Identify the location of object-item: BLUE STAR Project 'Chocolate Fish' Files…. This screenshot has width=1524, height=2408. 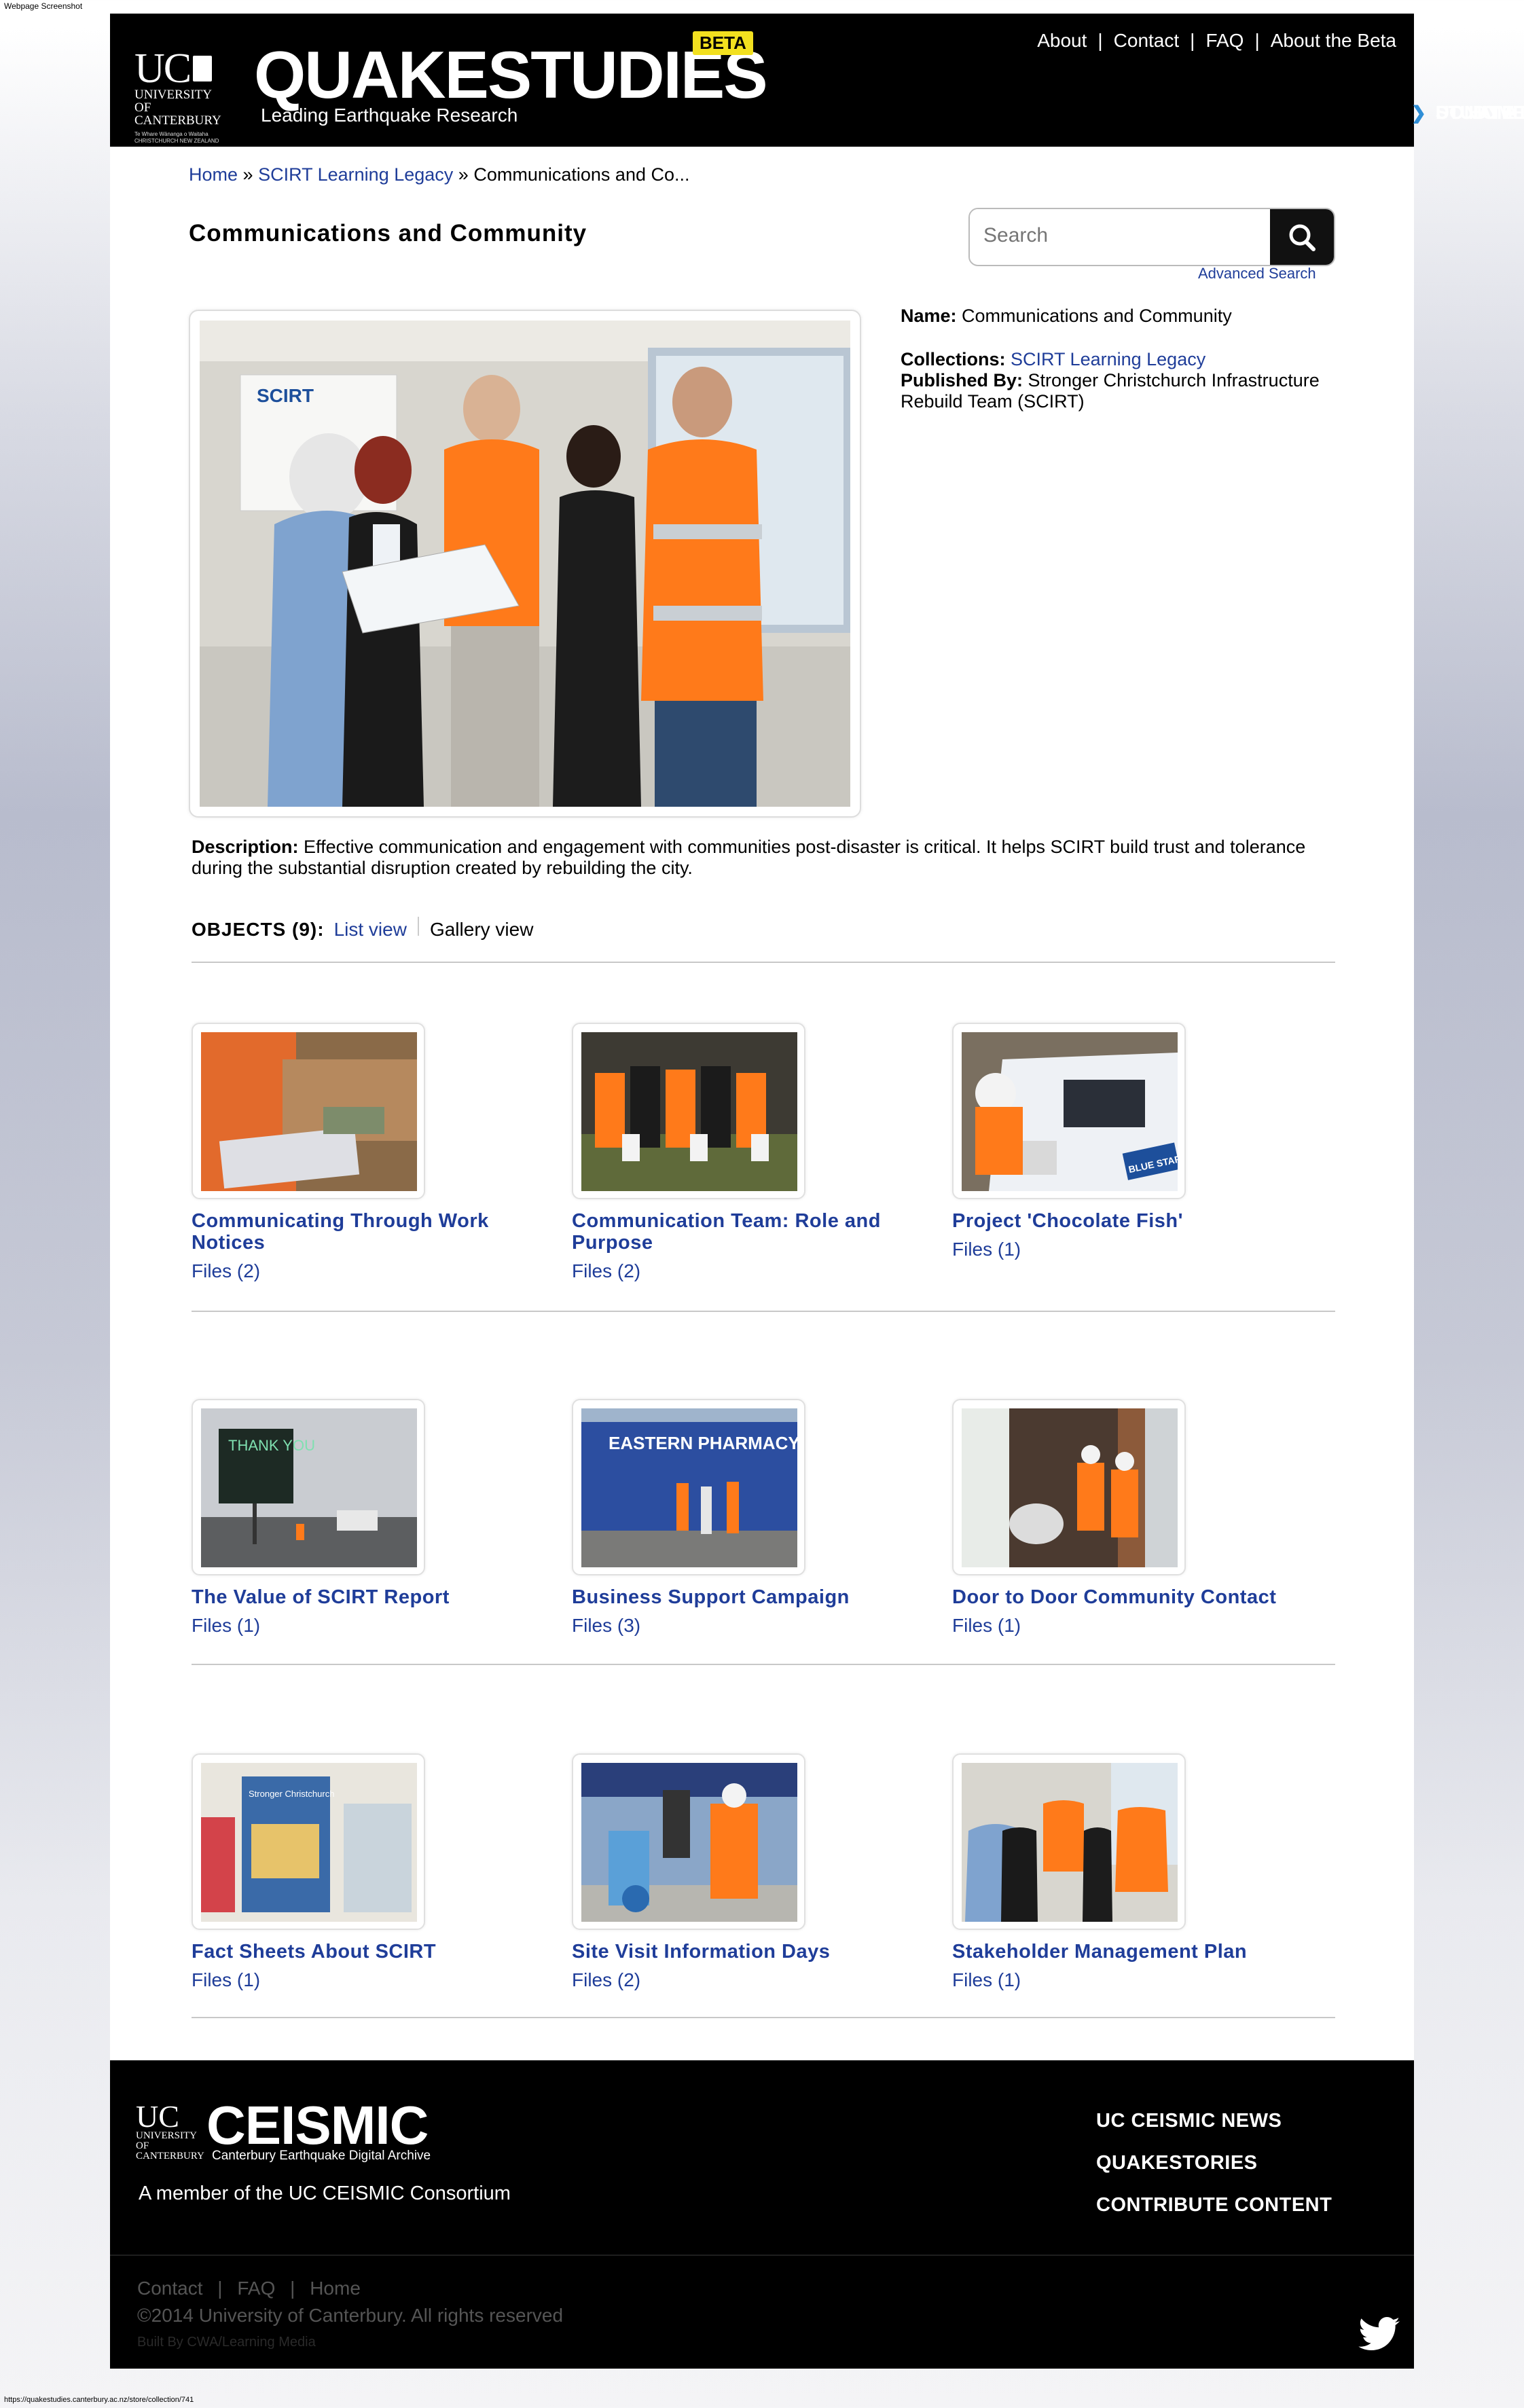
(1122, 1141).